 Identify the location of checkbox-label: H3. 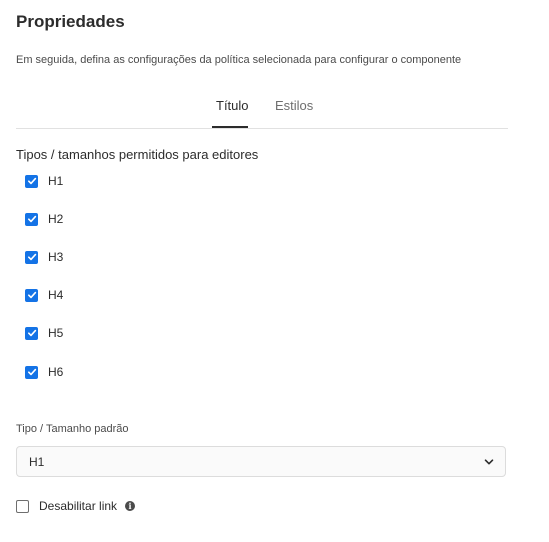
(56, 257).